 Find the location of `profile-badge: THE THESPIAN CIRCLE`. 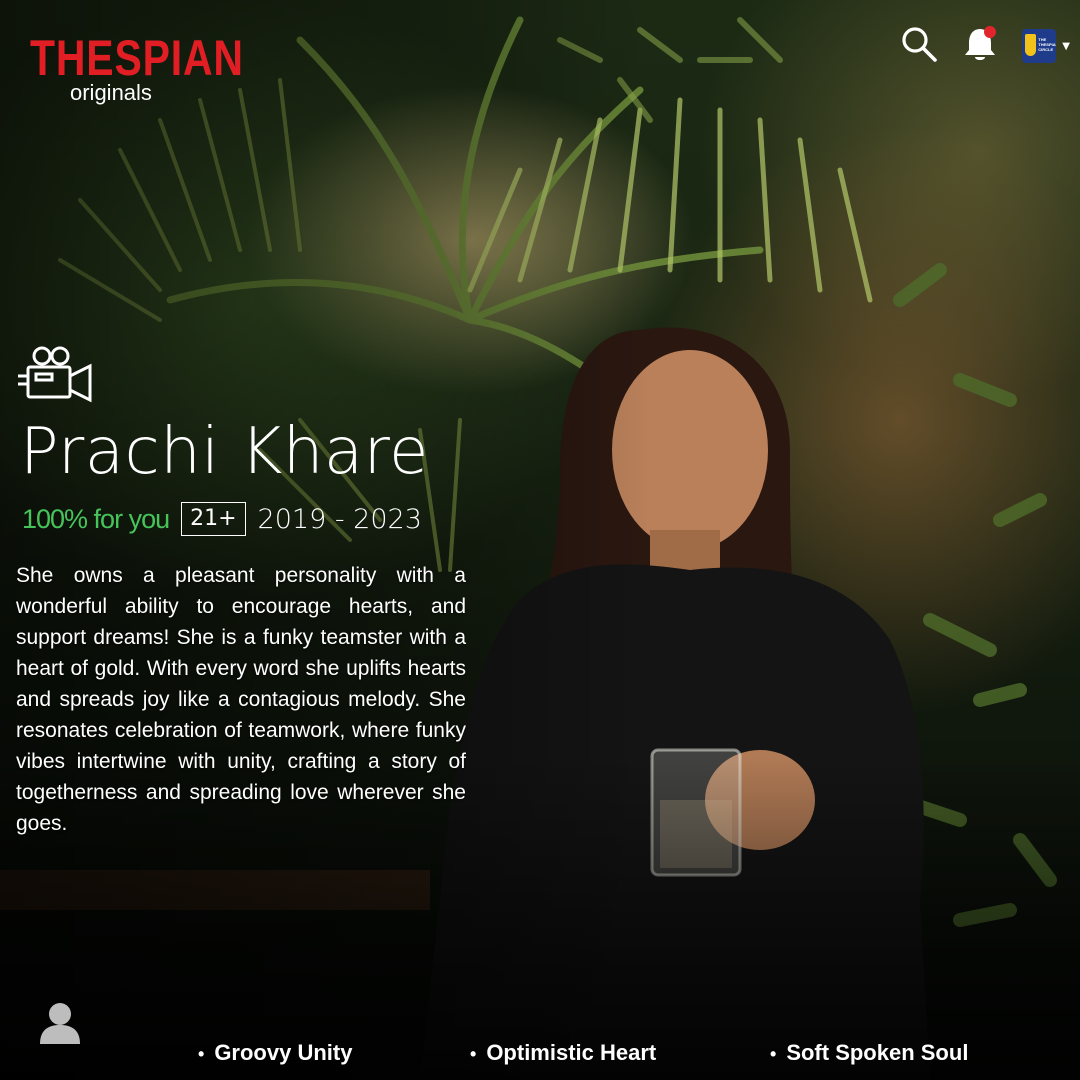

profile-badge: THE THESPIAN CIRCLE is located at coordinates (1039, 46).